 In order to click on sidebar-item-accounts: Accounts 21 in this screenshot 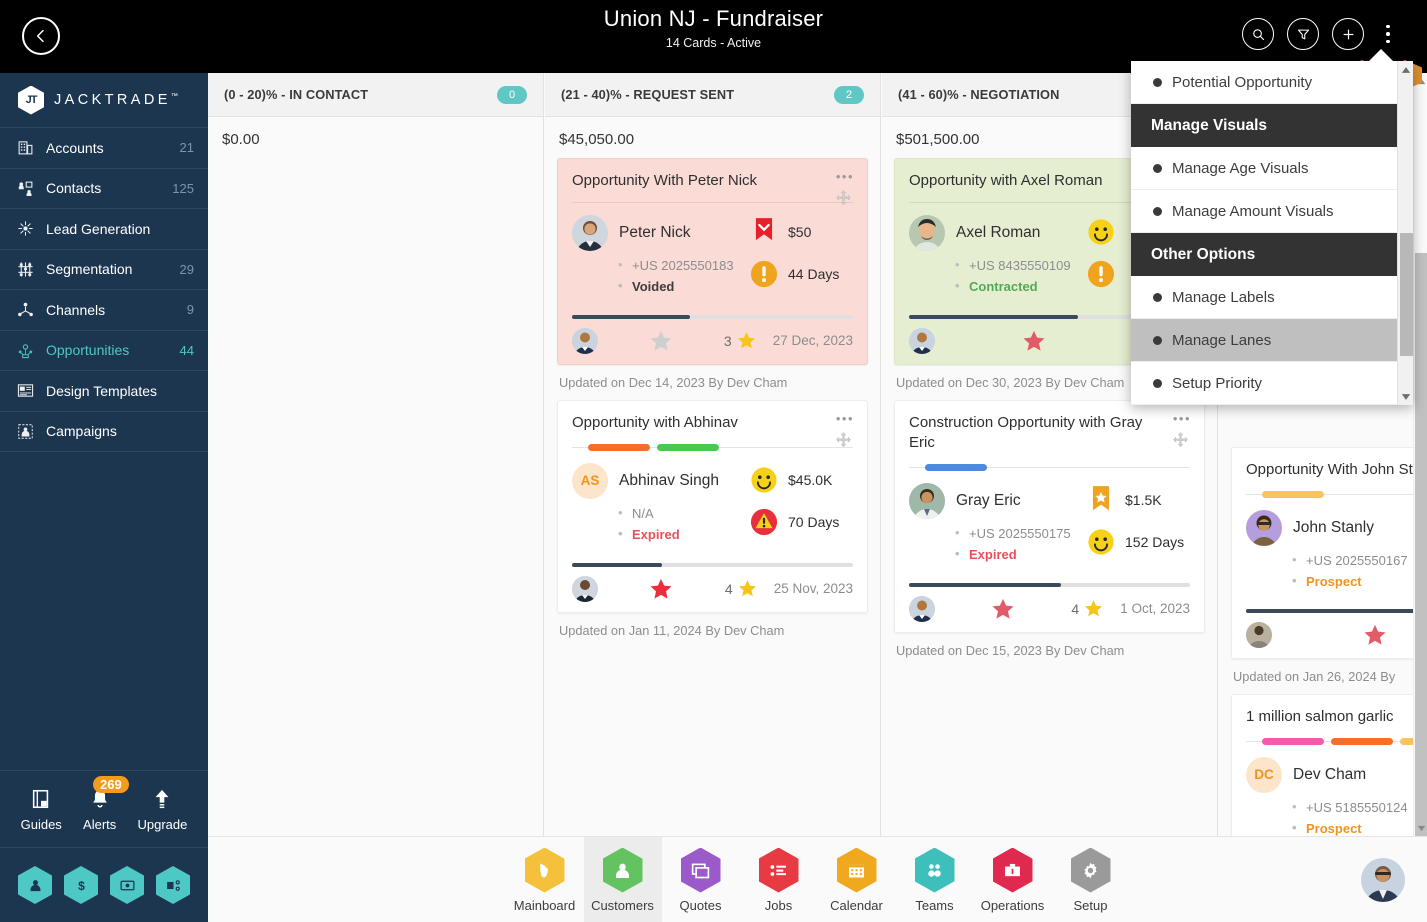, I will do `click(104, 148)`.